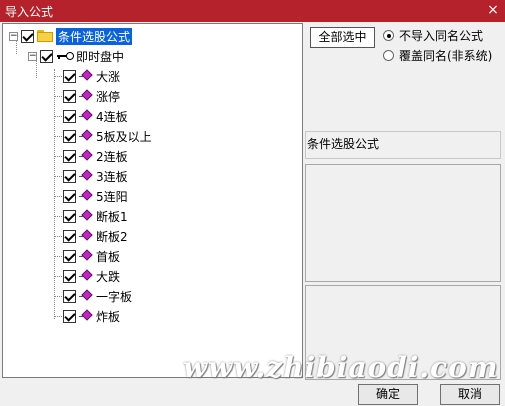  I want to click on radio-overwrite: 覆盖同名(非系统), so click(437, 55).